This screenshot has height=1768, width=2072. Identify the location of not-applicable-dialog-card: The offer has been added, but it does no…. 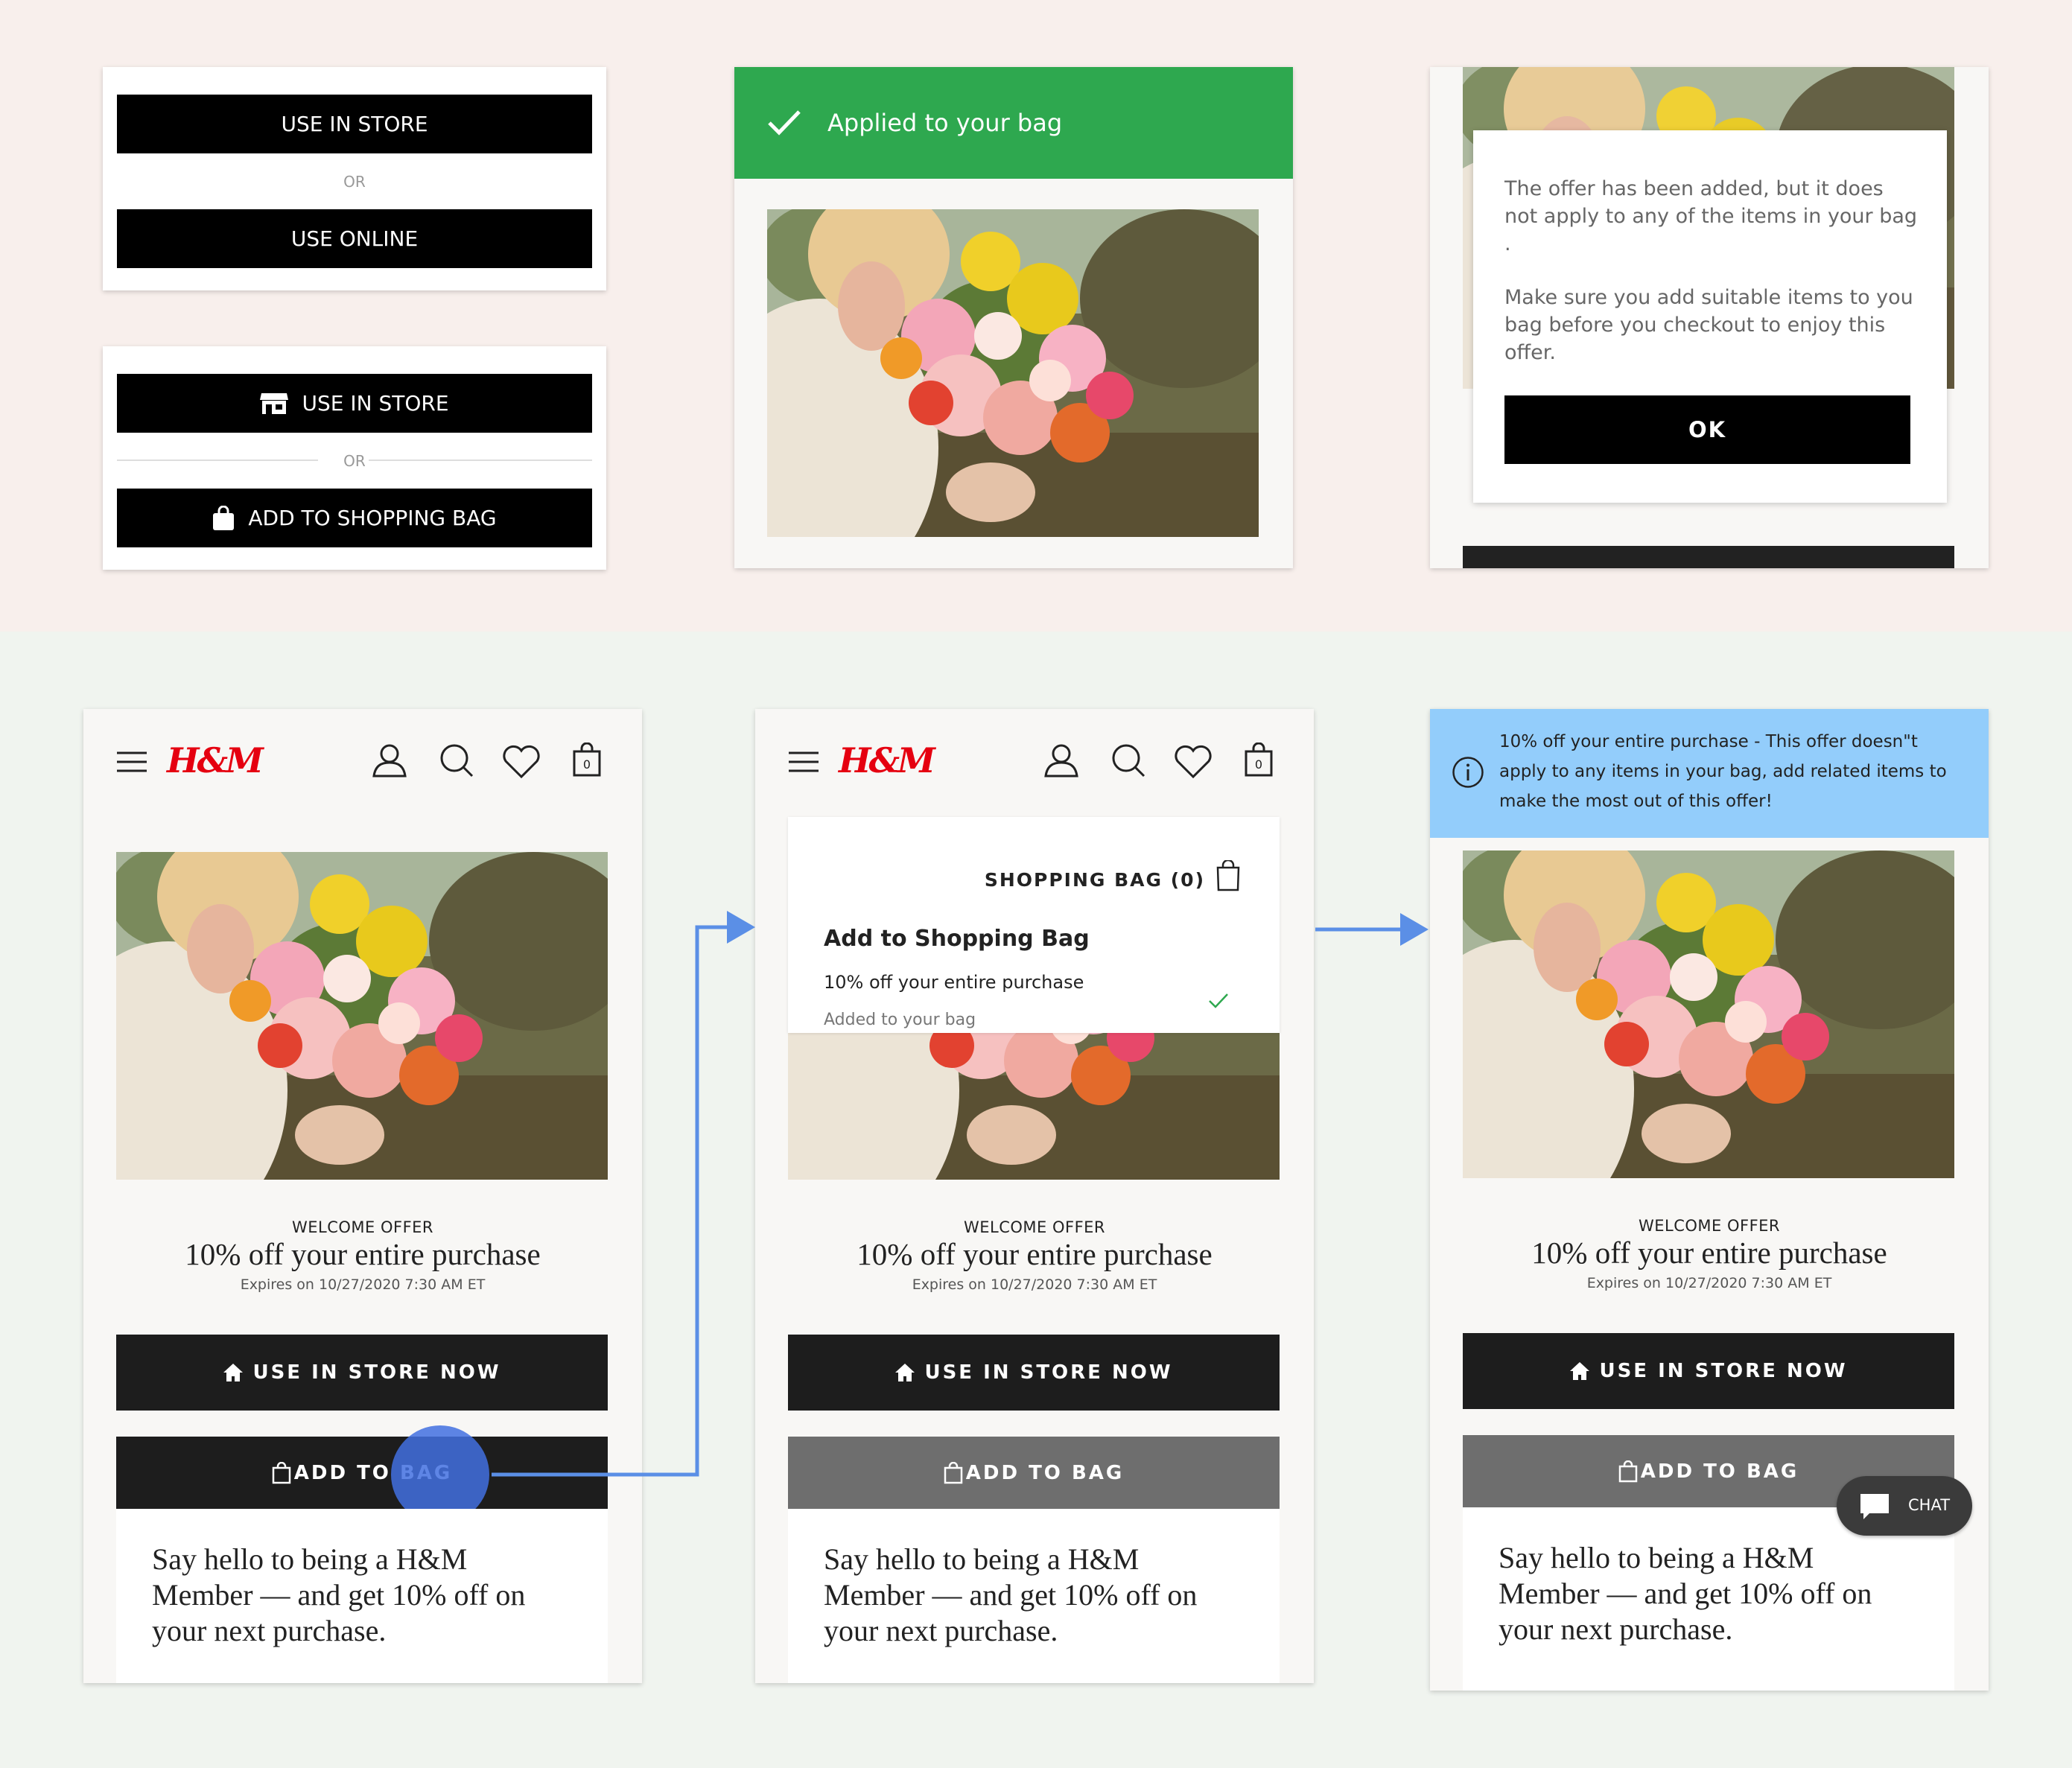
(1709, 317).